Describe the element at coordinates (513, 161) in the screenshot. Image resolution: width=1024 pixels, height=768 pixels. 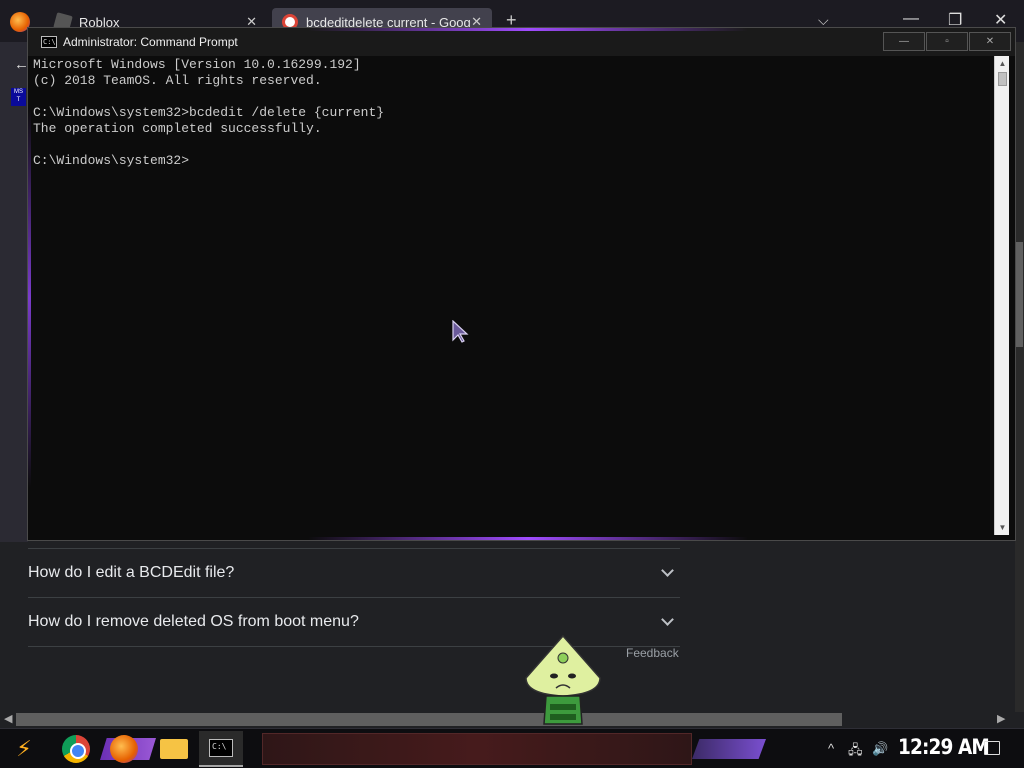
I see `console-prompt: C:\Windows\system32>` at that location.